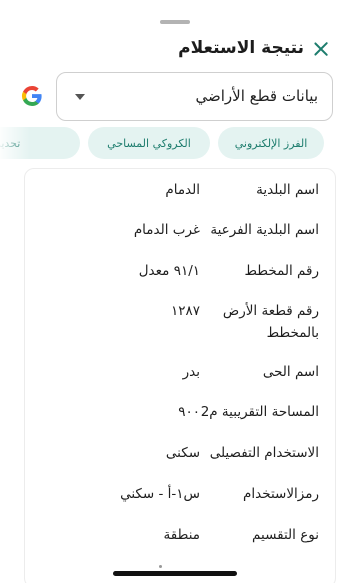 This screenshot has height=583, width=350. Describe the element at coordinates (15, 143) in the screenshot. I see `chips-fade` at that location.